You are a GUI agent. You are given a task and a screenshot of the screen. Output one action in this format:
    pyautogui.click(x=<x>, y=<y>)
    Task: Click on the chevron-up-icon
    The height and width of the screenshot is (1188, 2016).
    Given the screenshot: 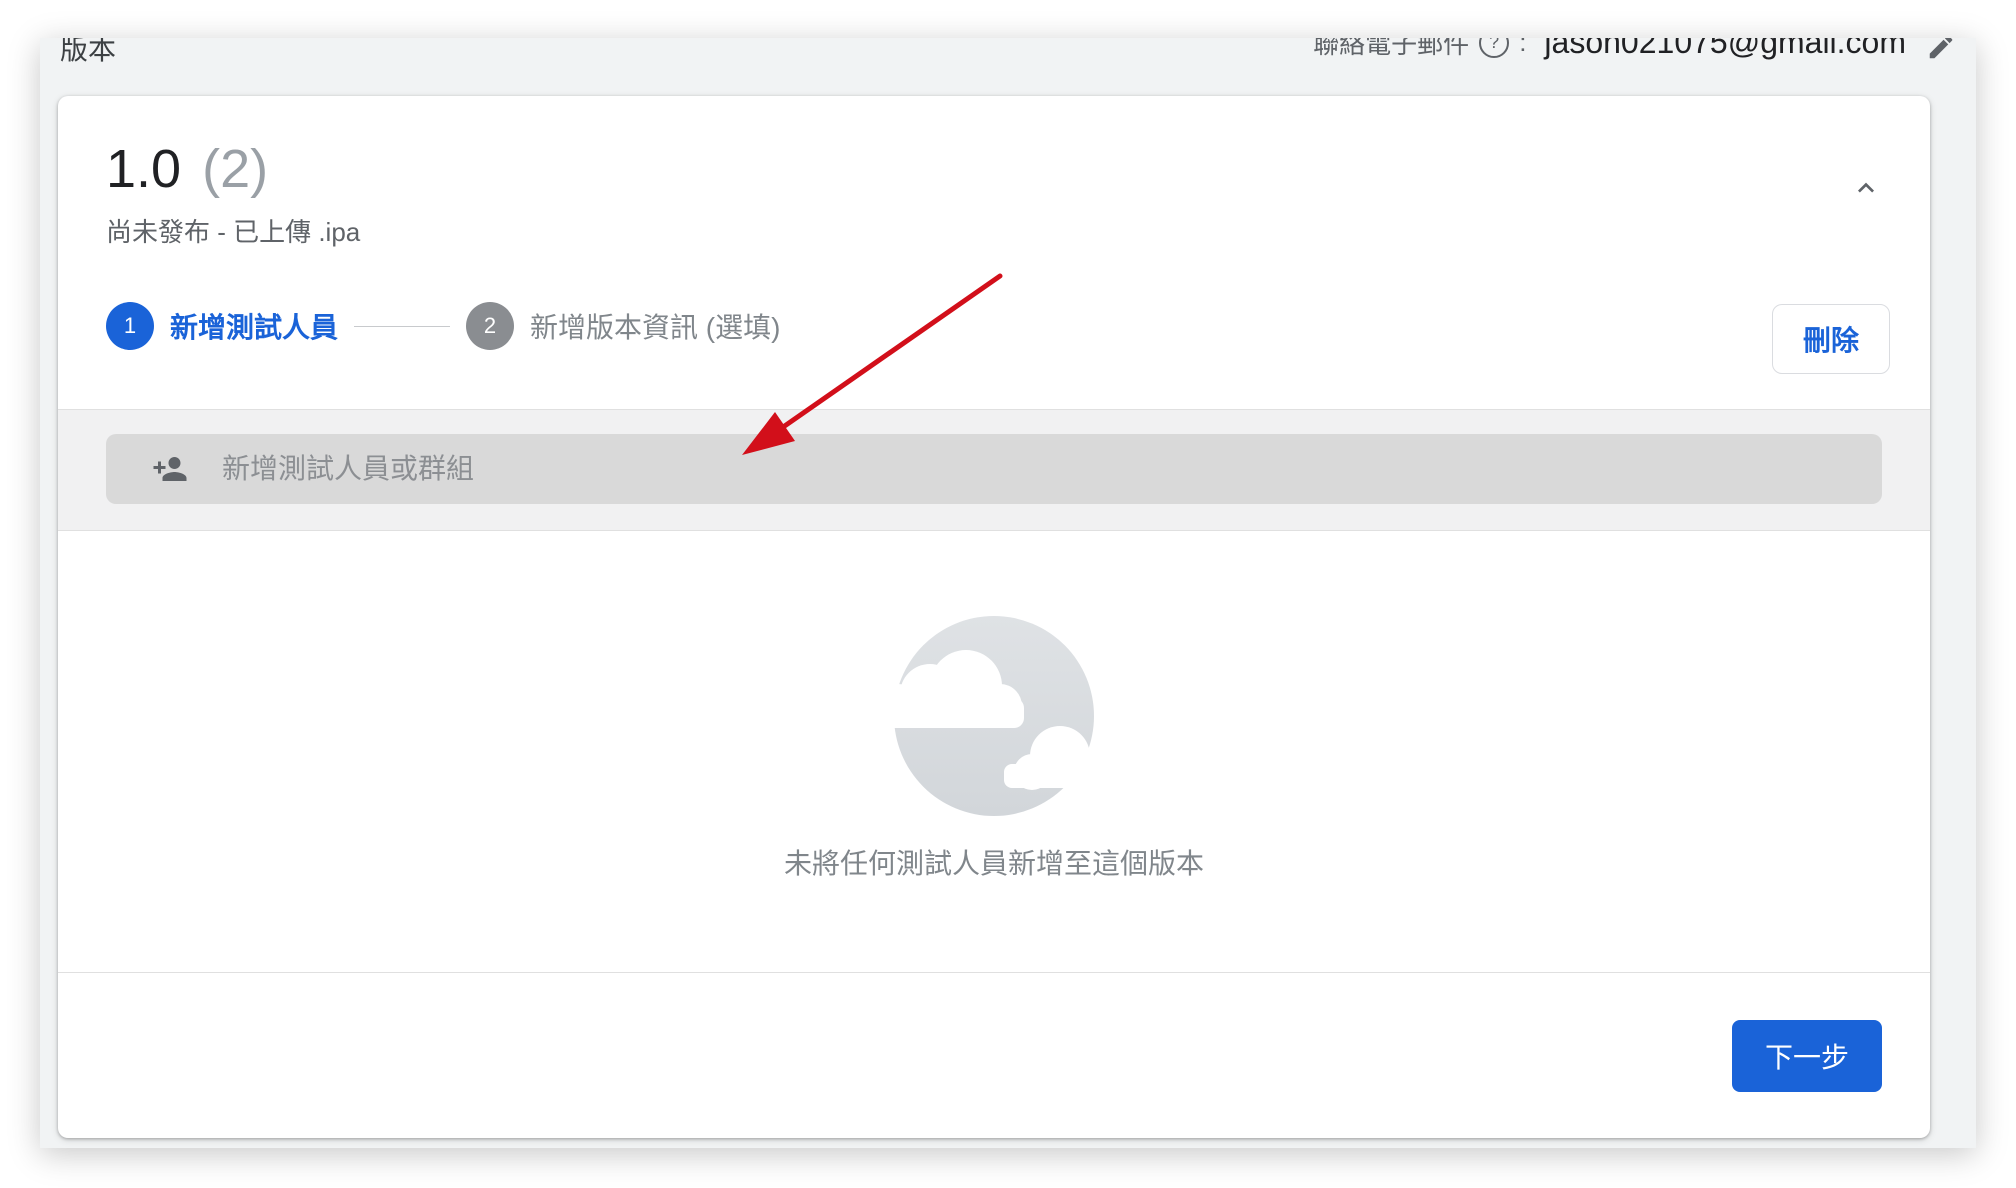 What is the action you would take?
    pyautogui.click(x=1866, y=187)
    